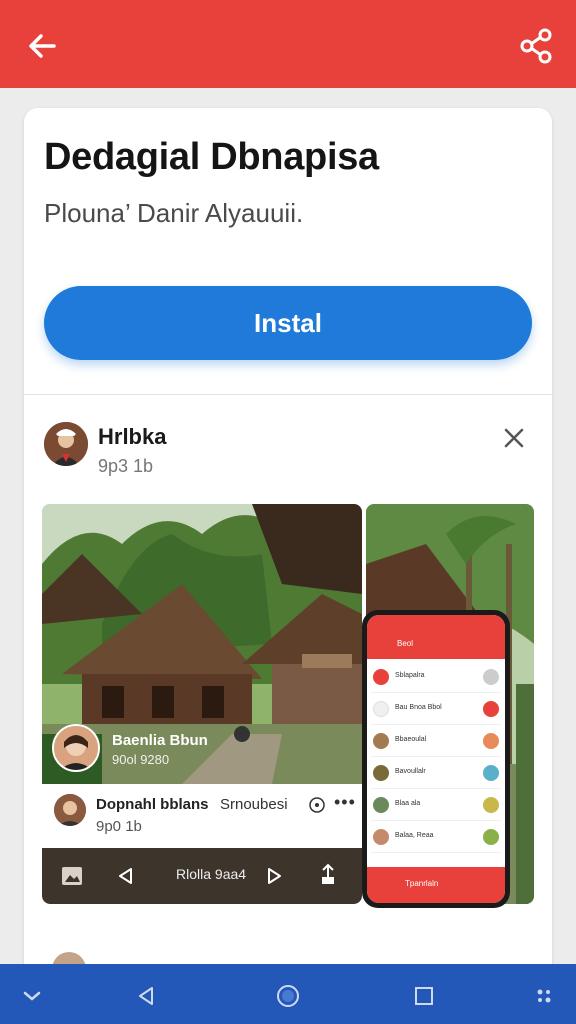  Describe the element at coordinates (70, 810) in the screenshot. I see `comment-avatar` at that location.